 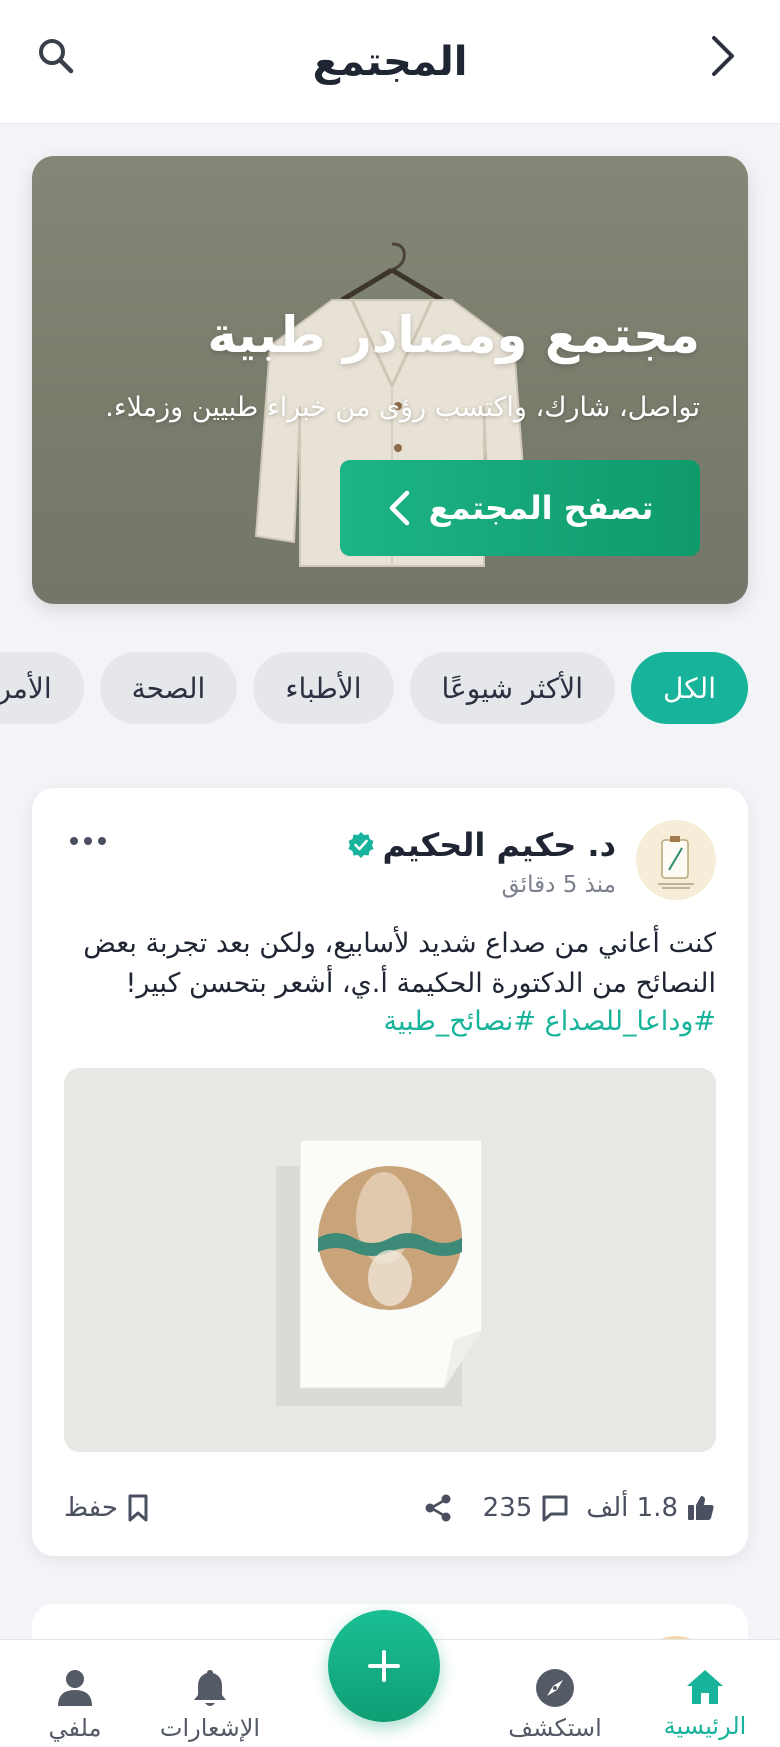 I want to click on chip-diseases: الأمراض, so click(x=42, y=688).